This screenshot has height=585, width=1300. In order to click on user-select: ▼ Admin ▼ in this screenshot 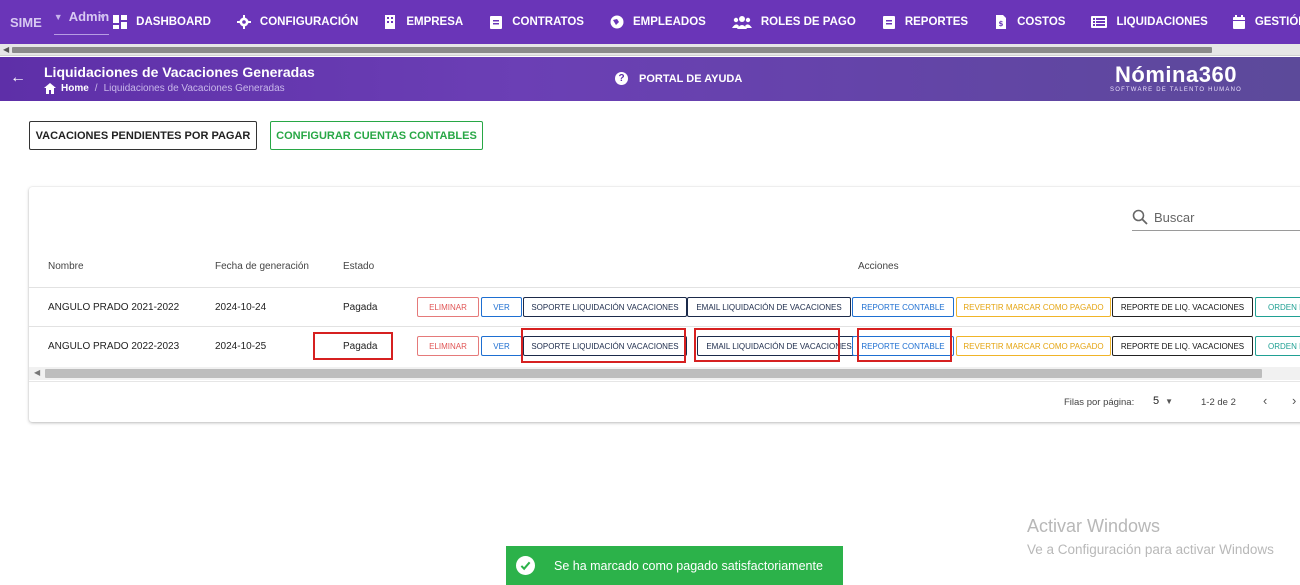, I will do `click(81, 22)`.